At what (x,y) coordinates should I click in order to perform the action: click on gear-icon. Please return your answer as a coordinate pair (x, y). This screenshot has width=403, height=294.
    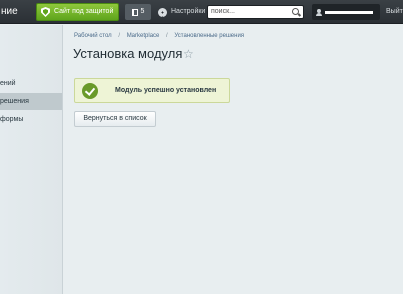
    Looking at the image, I should click on (162, 12).